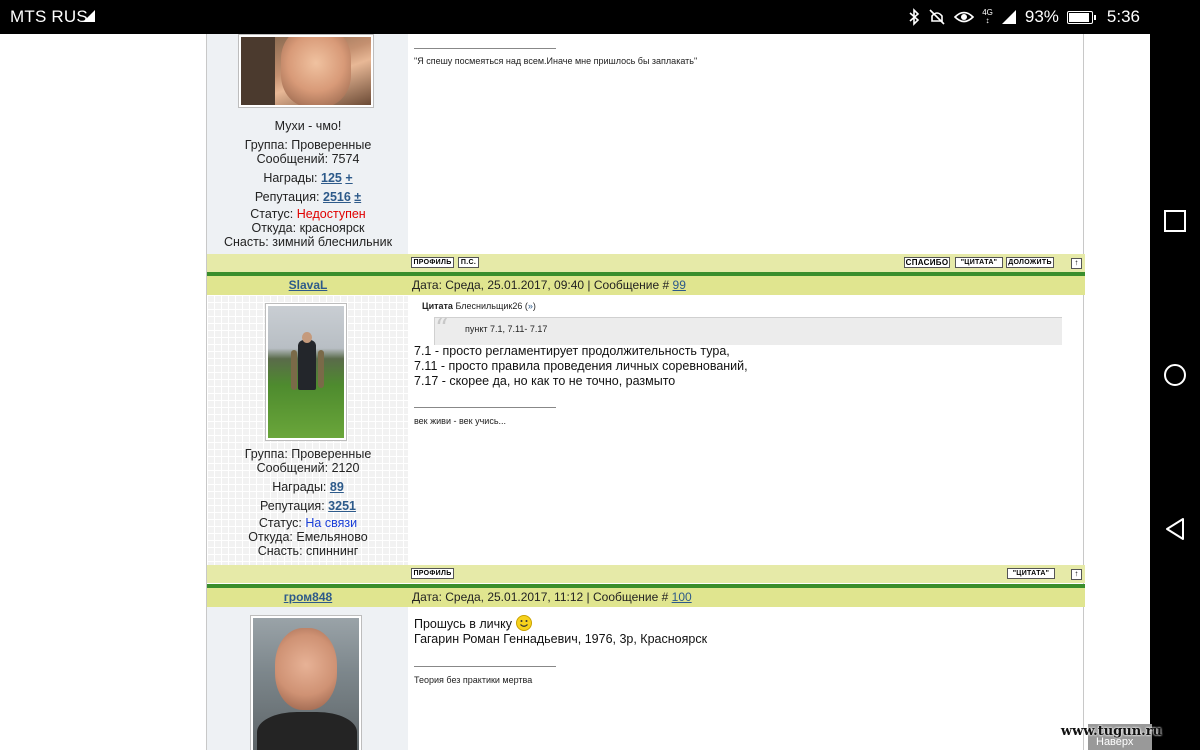  What do you see at coordinates (308, 159) in the screenshot?
I see `user-message-count: Сообщений: 7574` at bounding box center [308, 159].